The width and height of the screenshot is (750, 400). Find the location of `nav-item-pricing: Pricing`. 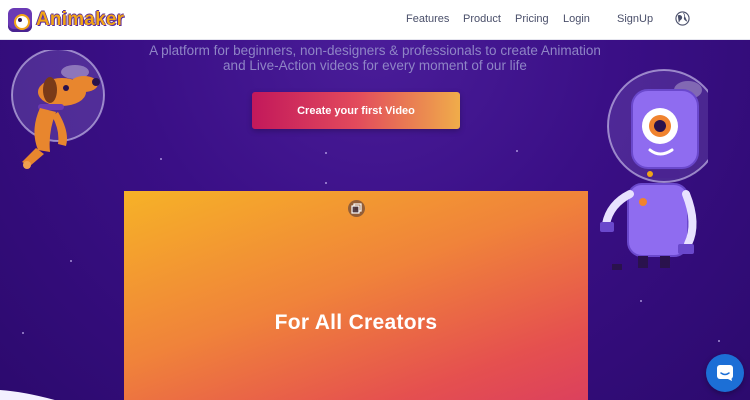

nav-item-pricing: Pricing is located at coordinates (532, 19).